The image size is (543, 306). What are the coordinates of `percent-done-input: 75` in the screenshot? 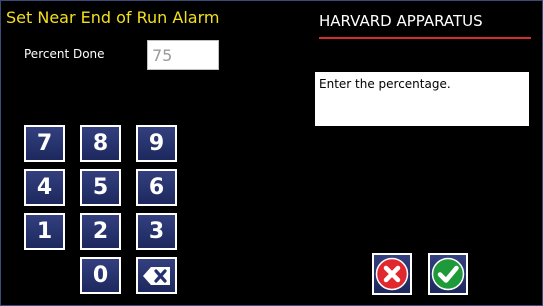 It's located at (183, 55).